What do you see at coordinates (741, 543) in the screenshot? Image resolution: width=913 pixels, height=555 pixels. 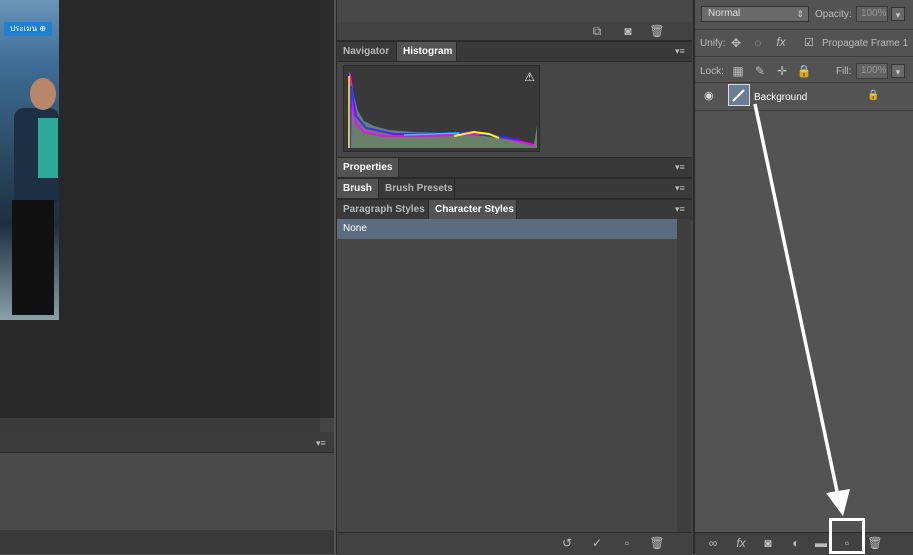 I see `fx-icon: fx` at bounding box center [741, 543].